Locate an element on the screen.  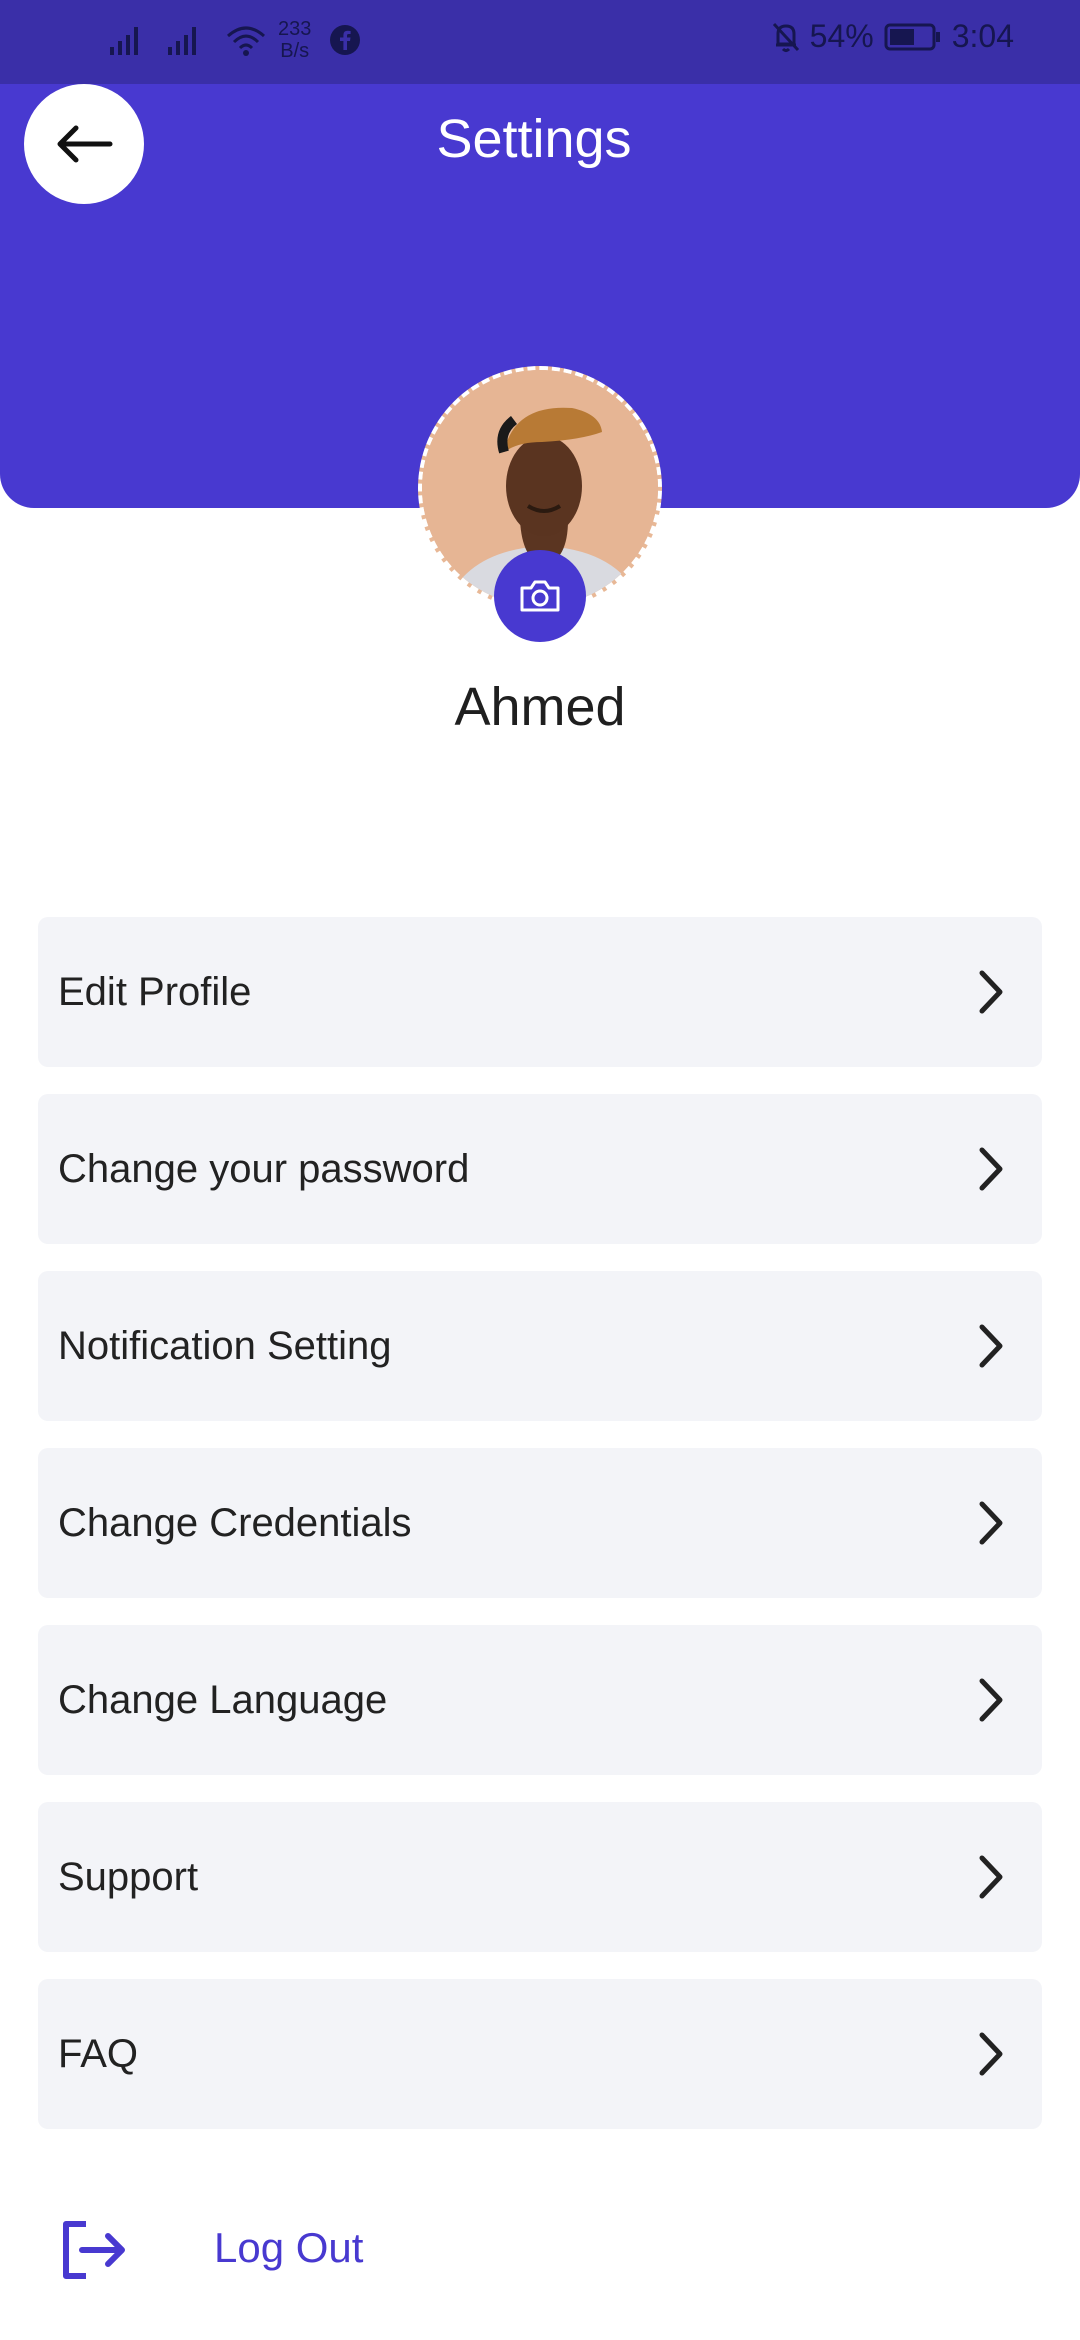
menu-item-change-password: Change your password is located at coordinates (540, 1169).